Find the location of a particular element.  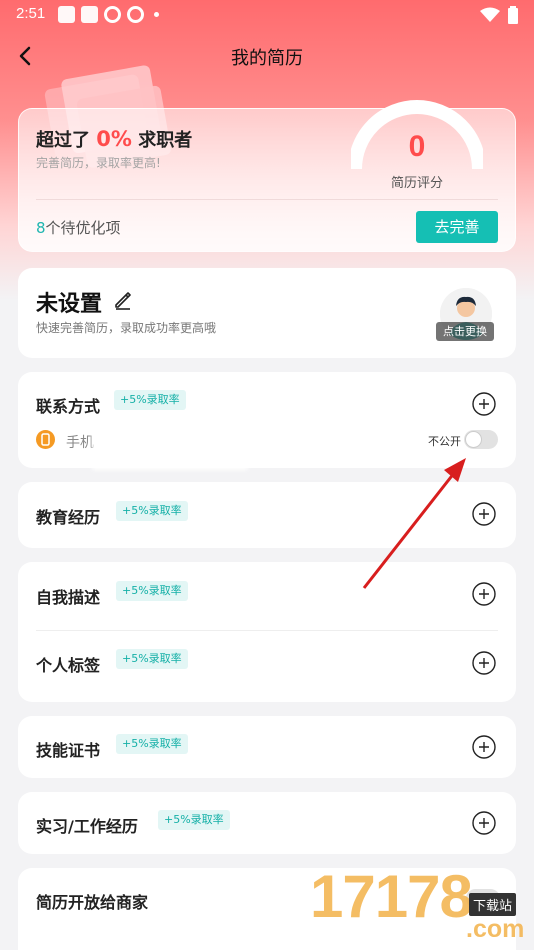

private-label: 不公开 is located at coordinates (444, 441).